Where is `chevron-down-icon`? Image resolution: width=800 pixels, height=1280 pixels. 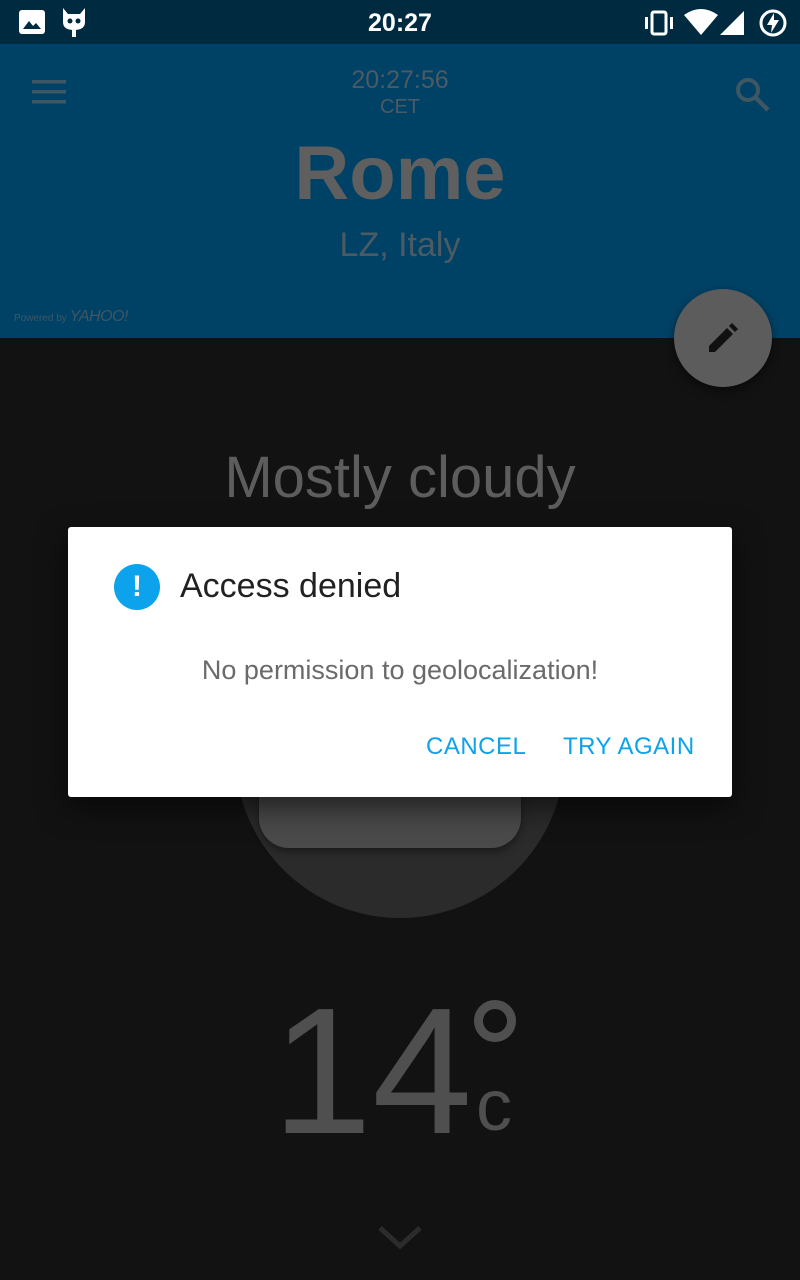
chevron-down-icon is located at coordinates (400, 1237).